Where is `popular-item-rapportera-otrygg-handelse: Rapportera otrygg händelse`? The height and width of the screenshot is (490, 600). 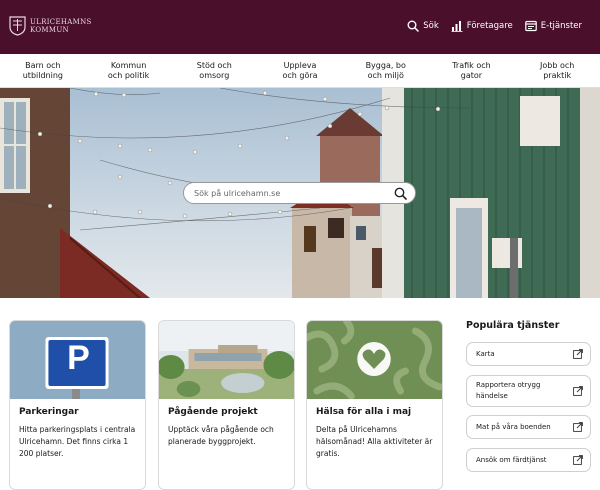 popular-item-rapportera-otrygg-handelse: Rapportera otrygg händelse is located at coordinates (528, 391).